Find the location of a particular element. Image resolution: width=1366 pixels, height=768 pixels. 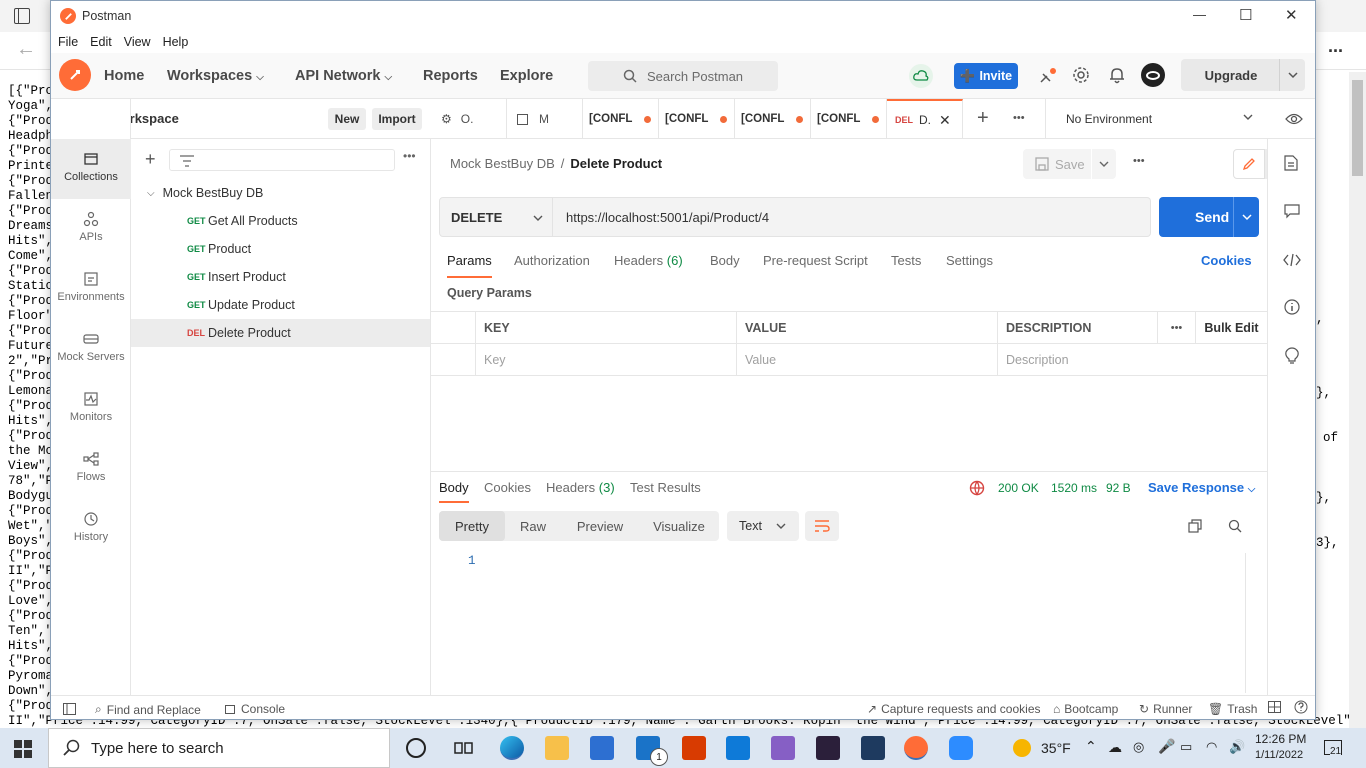

cortana-icon is located at coordinates (416, 748).